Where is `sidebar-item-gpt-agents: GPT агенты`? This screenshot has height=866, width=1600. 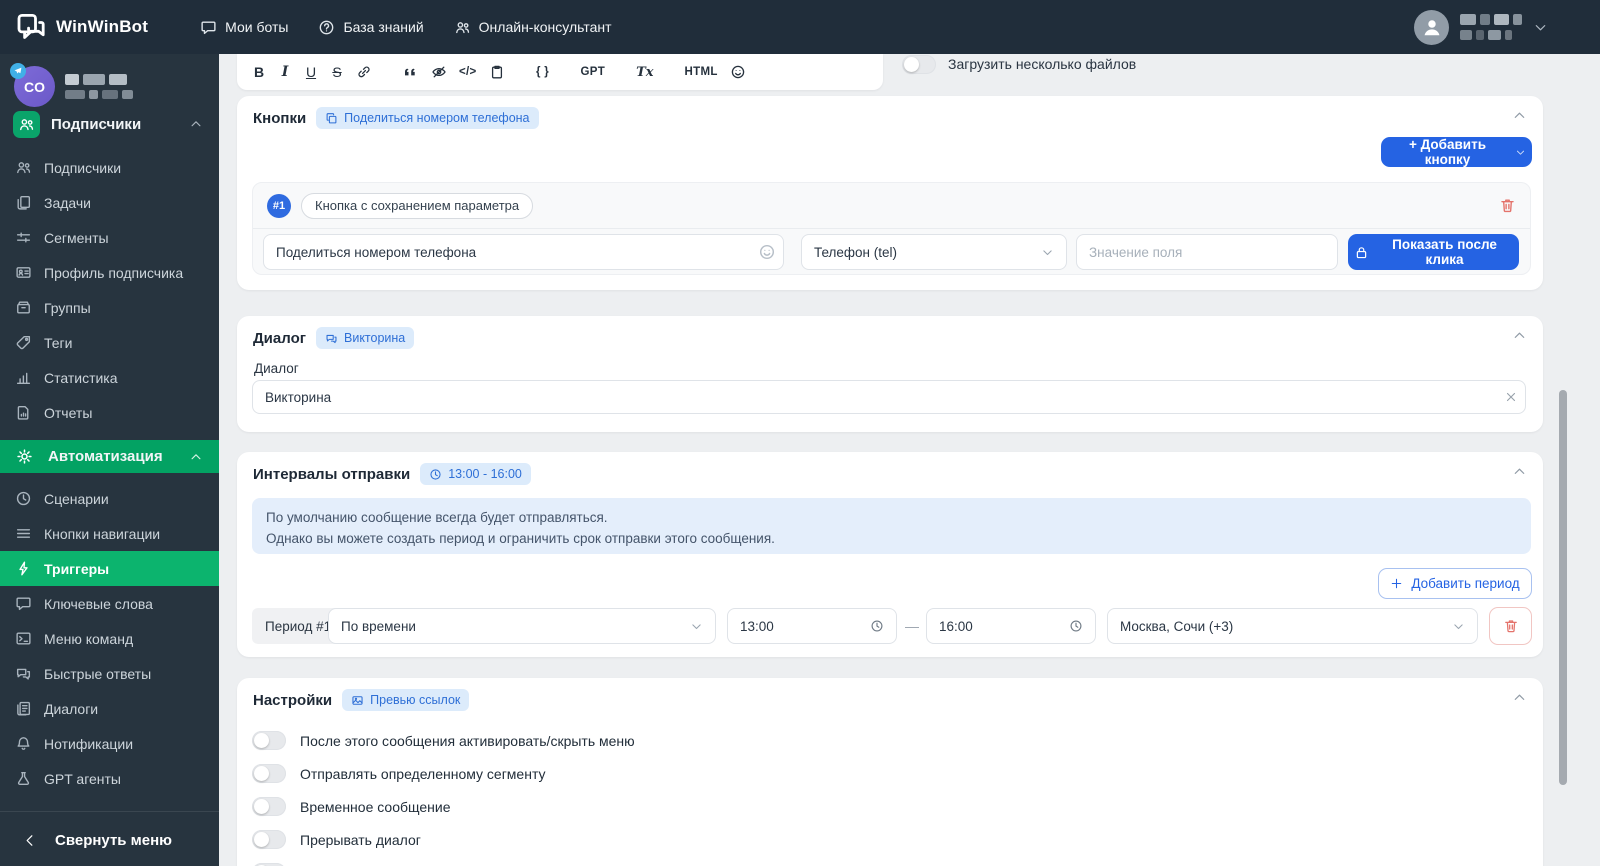
sidebar-item-gpt-agents: GPT агенты is located at coordinates (109, 778).